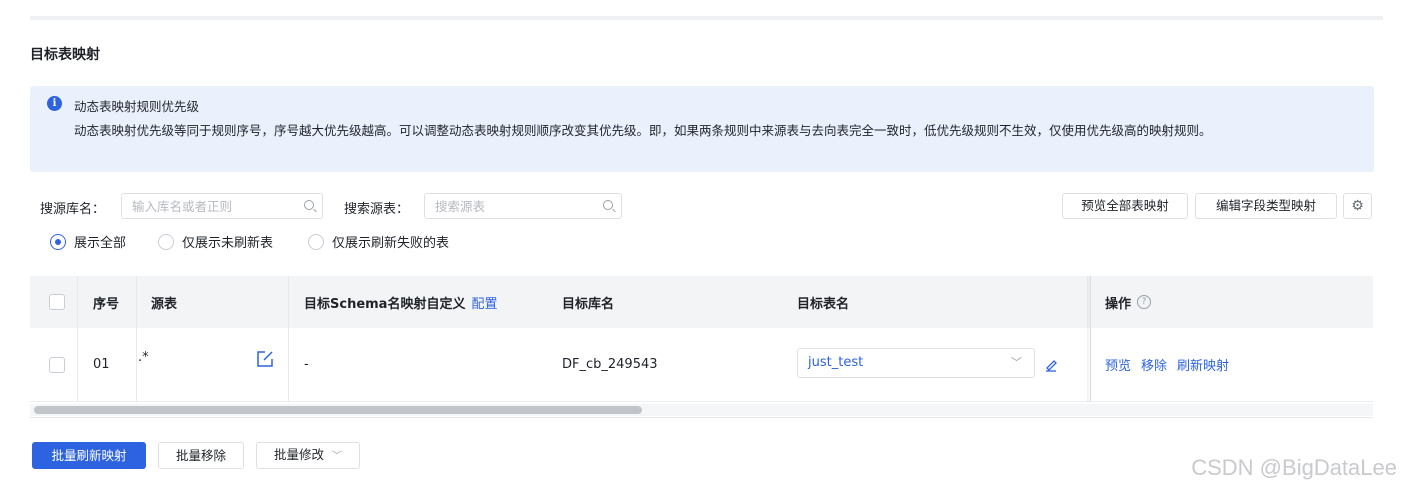 This screenshot has width=1405, height=499. Describe the element at coordinates (308, 455) in the screenshot. I see `bulk-modify-dropdown: 批量修改 ﹀` at that location.